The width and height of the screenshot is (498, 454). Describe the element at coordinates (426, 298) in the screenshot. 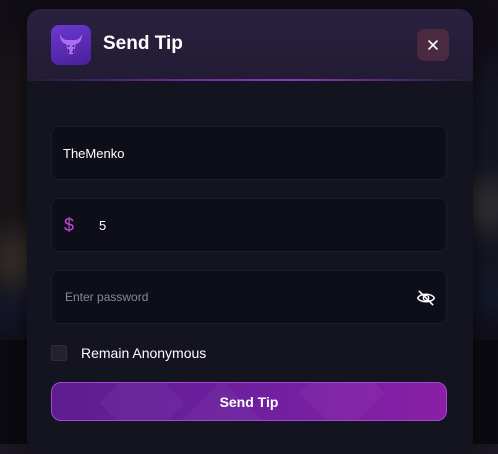

I see `eye-off-icon` at that location.